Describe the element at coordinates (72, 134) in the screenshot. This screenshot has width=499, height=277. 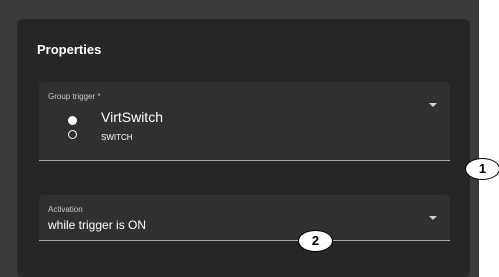
I see `status-off-icon` at that location.